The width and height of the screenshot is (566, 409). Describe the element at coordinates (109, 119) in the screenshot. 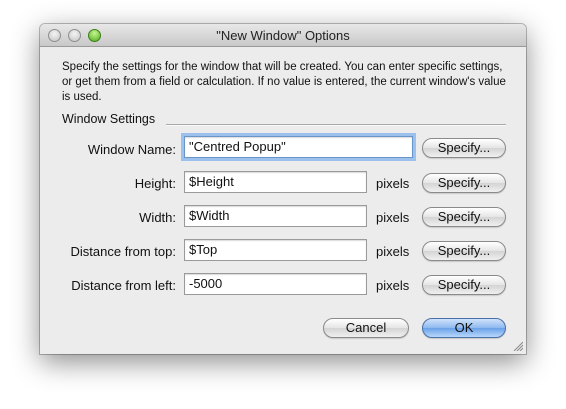

I see `group-label: Window Settings` at that location.